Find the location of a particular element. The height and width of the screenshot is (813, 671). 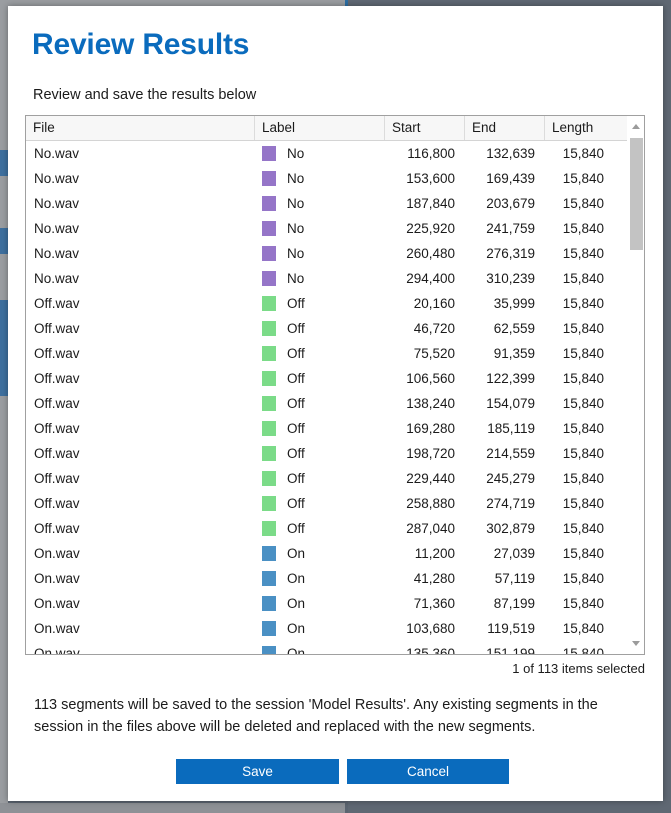

table-row: Off.wav Off 169,280 185,119 15,840 is located at coordinates (327, 428).